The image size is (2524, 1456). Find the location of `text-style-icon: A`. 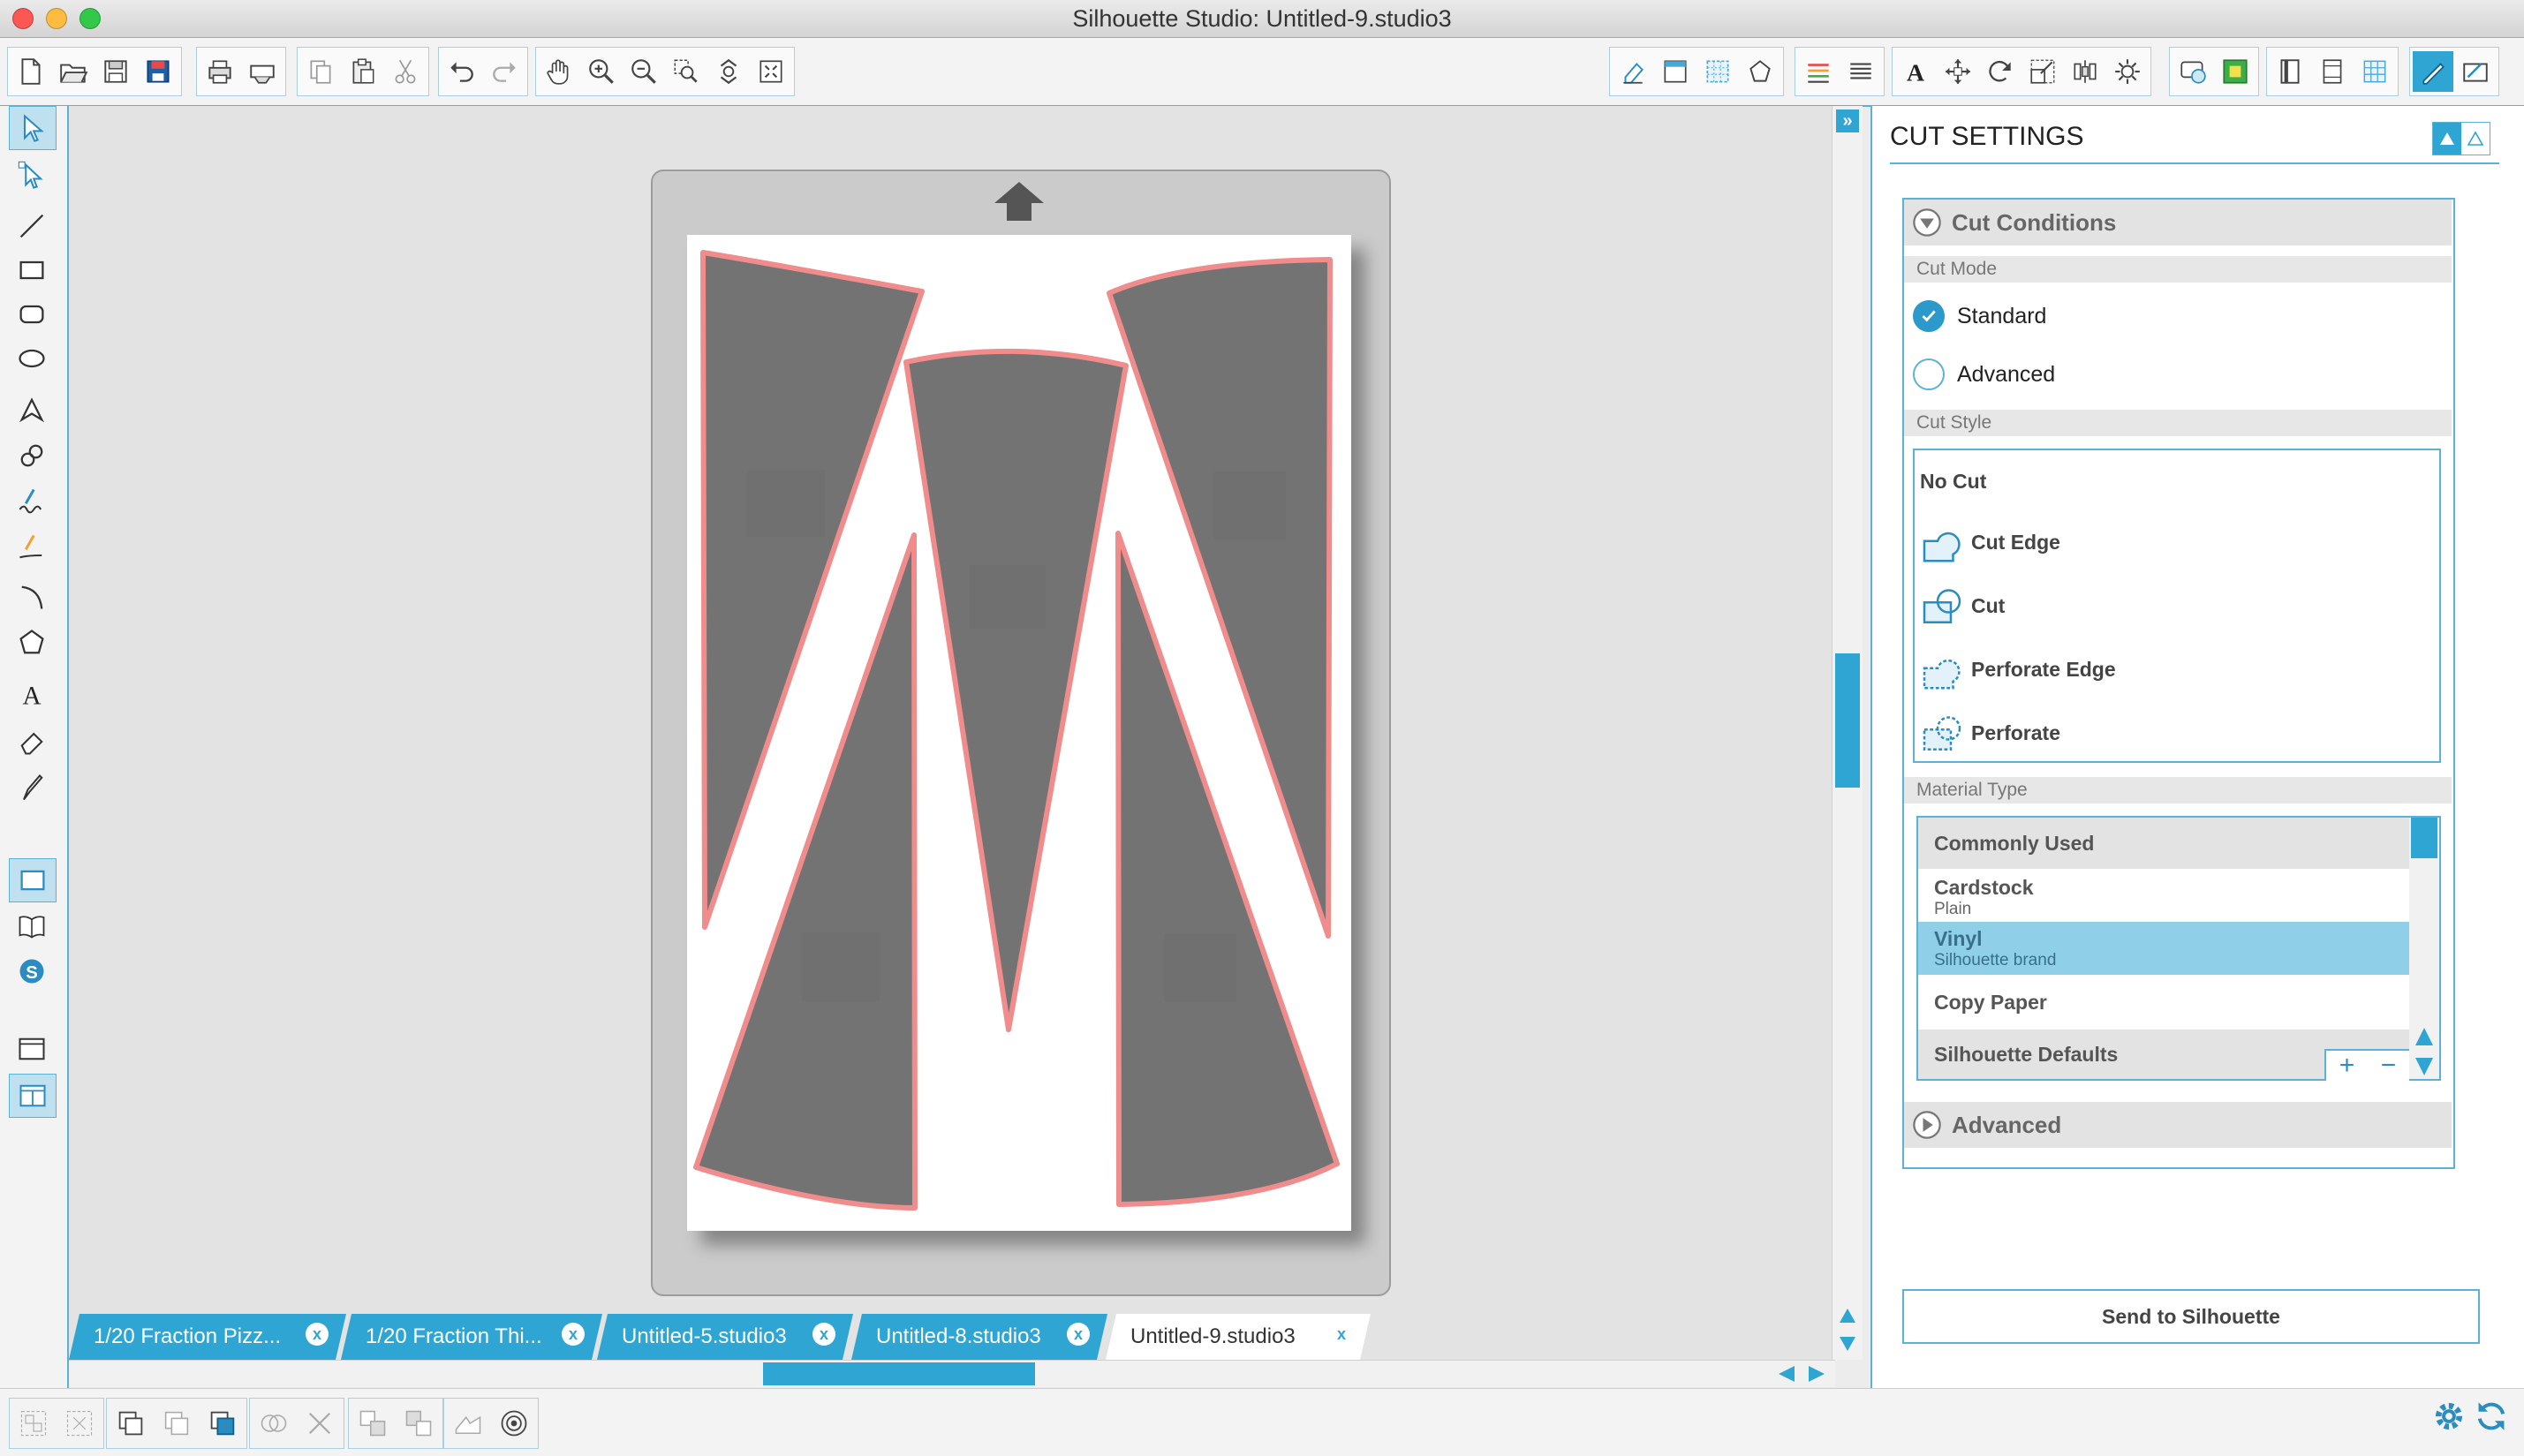

text-style-icon: A is located at coordinates (1915, 71).